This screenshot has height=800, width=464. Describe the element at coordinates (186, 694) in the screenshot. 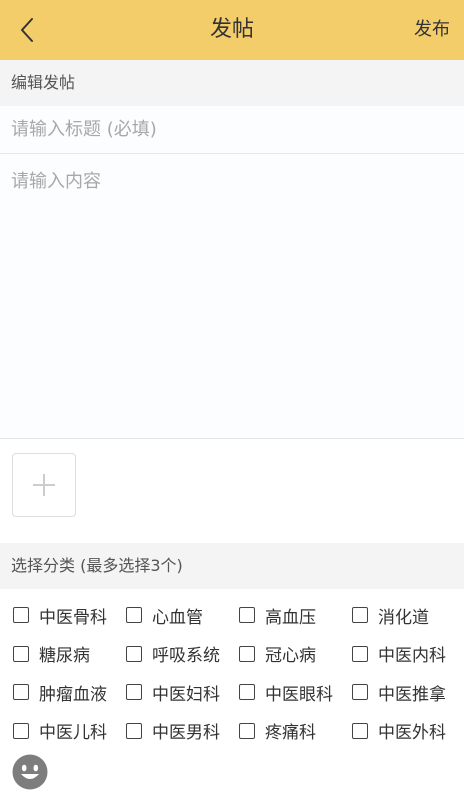

I see `category-label: 中医妇科` at that location.